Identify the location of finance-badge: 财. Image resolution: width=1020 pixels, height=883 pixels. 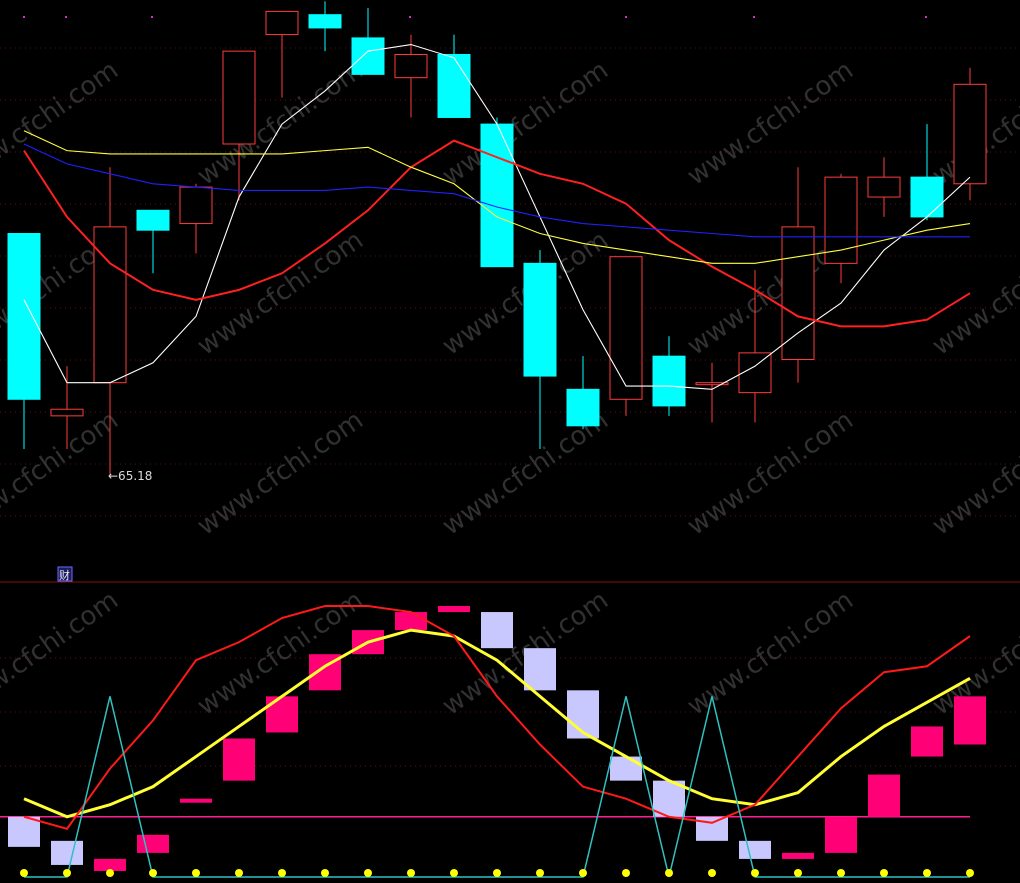
(65, 574).